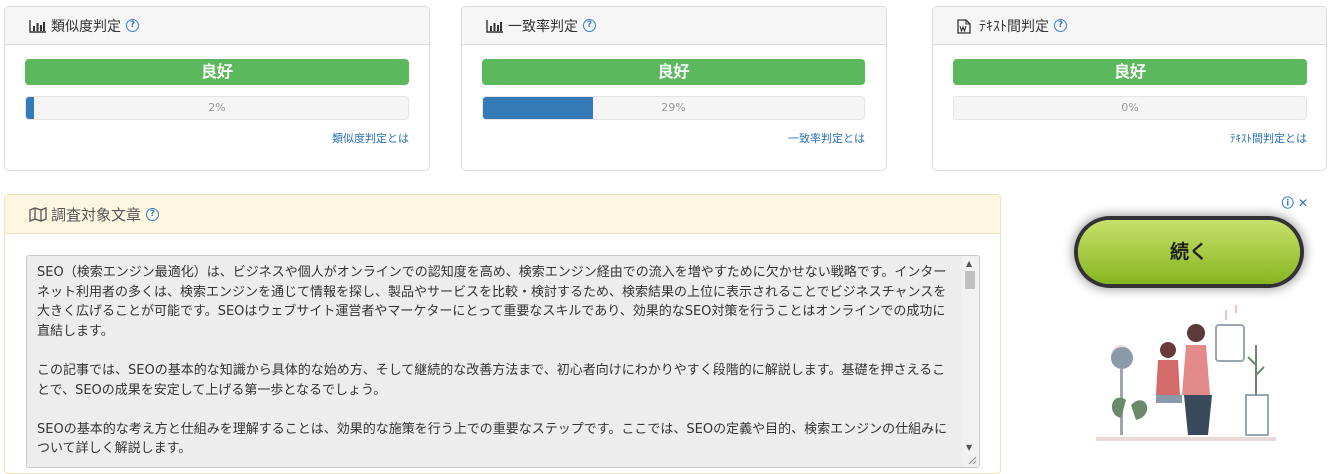  What do you see at coordinates (969, 447) in the screenshot?
I see `scroll-down-icon: ▼` at bounding box center [969, 447].